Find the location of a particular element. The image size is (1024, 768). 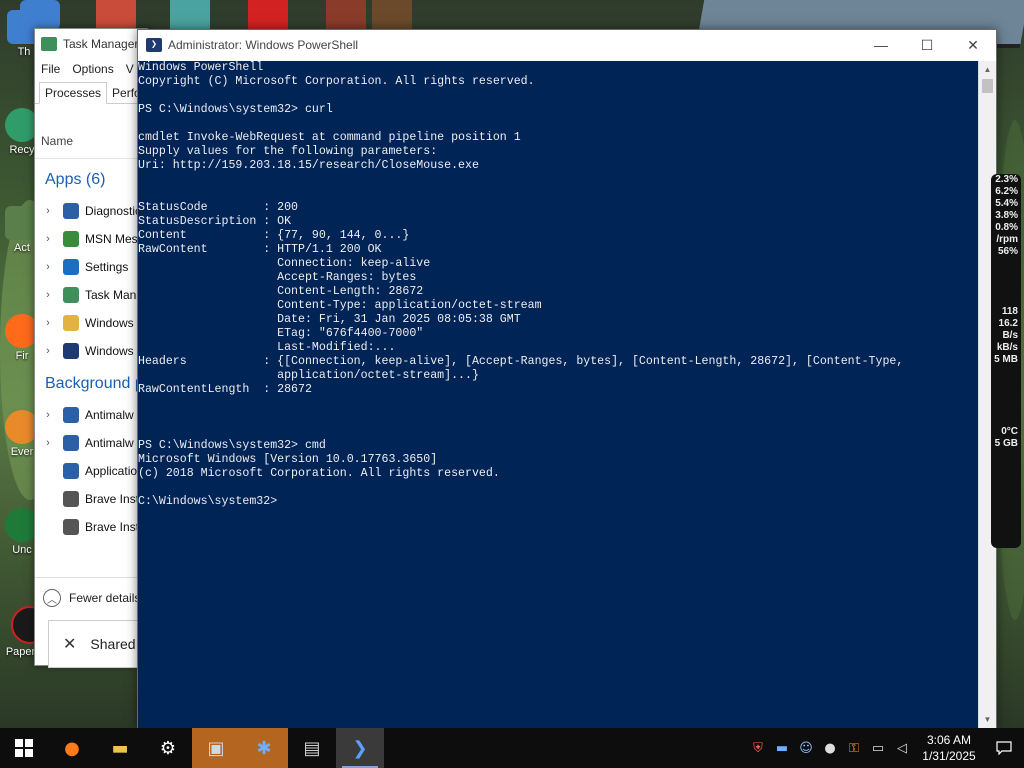

task-manager-menubar: File Options V is located at coordinates (91, 69).